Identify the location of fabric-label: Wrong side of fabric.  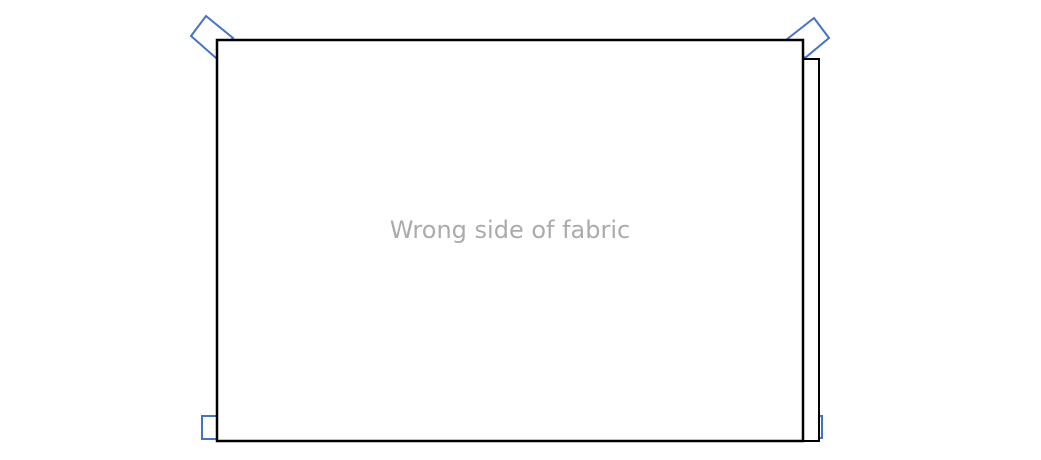
(510, 230).